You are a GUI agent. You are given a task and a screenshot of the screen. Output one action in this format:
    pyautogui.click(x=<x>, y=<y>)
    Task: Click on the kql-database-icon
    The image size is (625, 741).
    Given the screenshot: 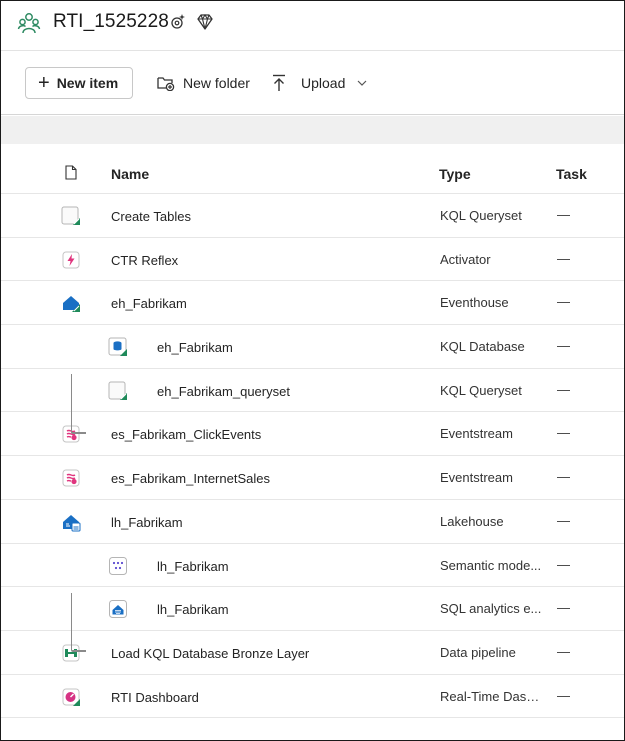 What is the action you would take?
    pyautogui.click(x=118, y=347)
    